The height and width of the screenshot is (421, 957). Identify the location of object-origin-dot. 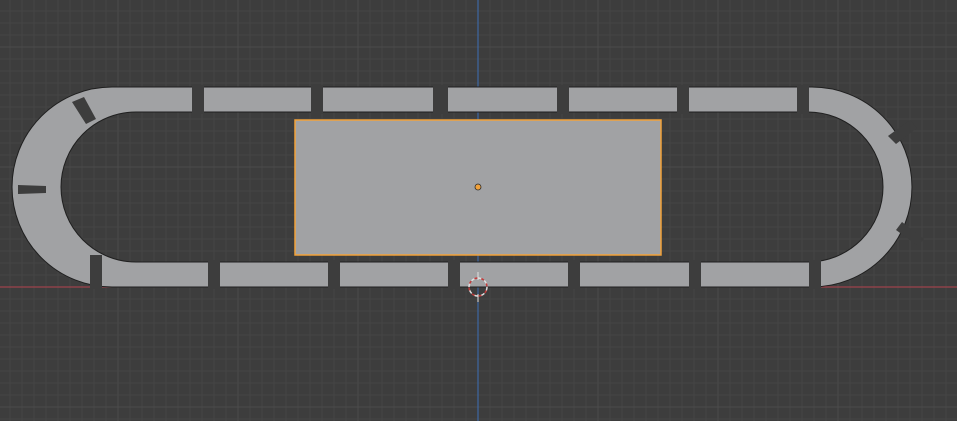
(478, 187).